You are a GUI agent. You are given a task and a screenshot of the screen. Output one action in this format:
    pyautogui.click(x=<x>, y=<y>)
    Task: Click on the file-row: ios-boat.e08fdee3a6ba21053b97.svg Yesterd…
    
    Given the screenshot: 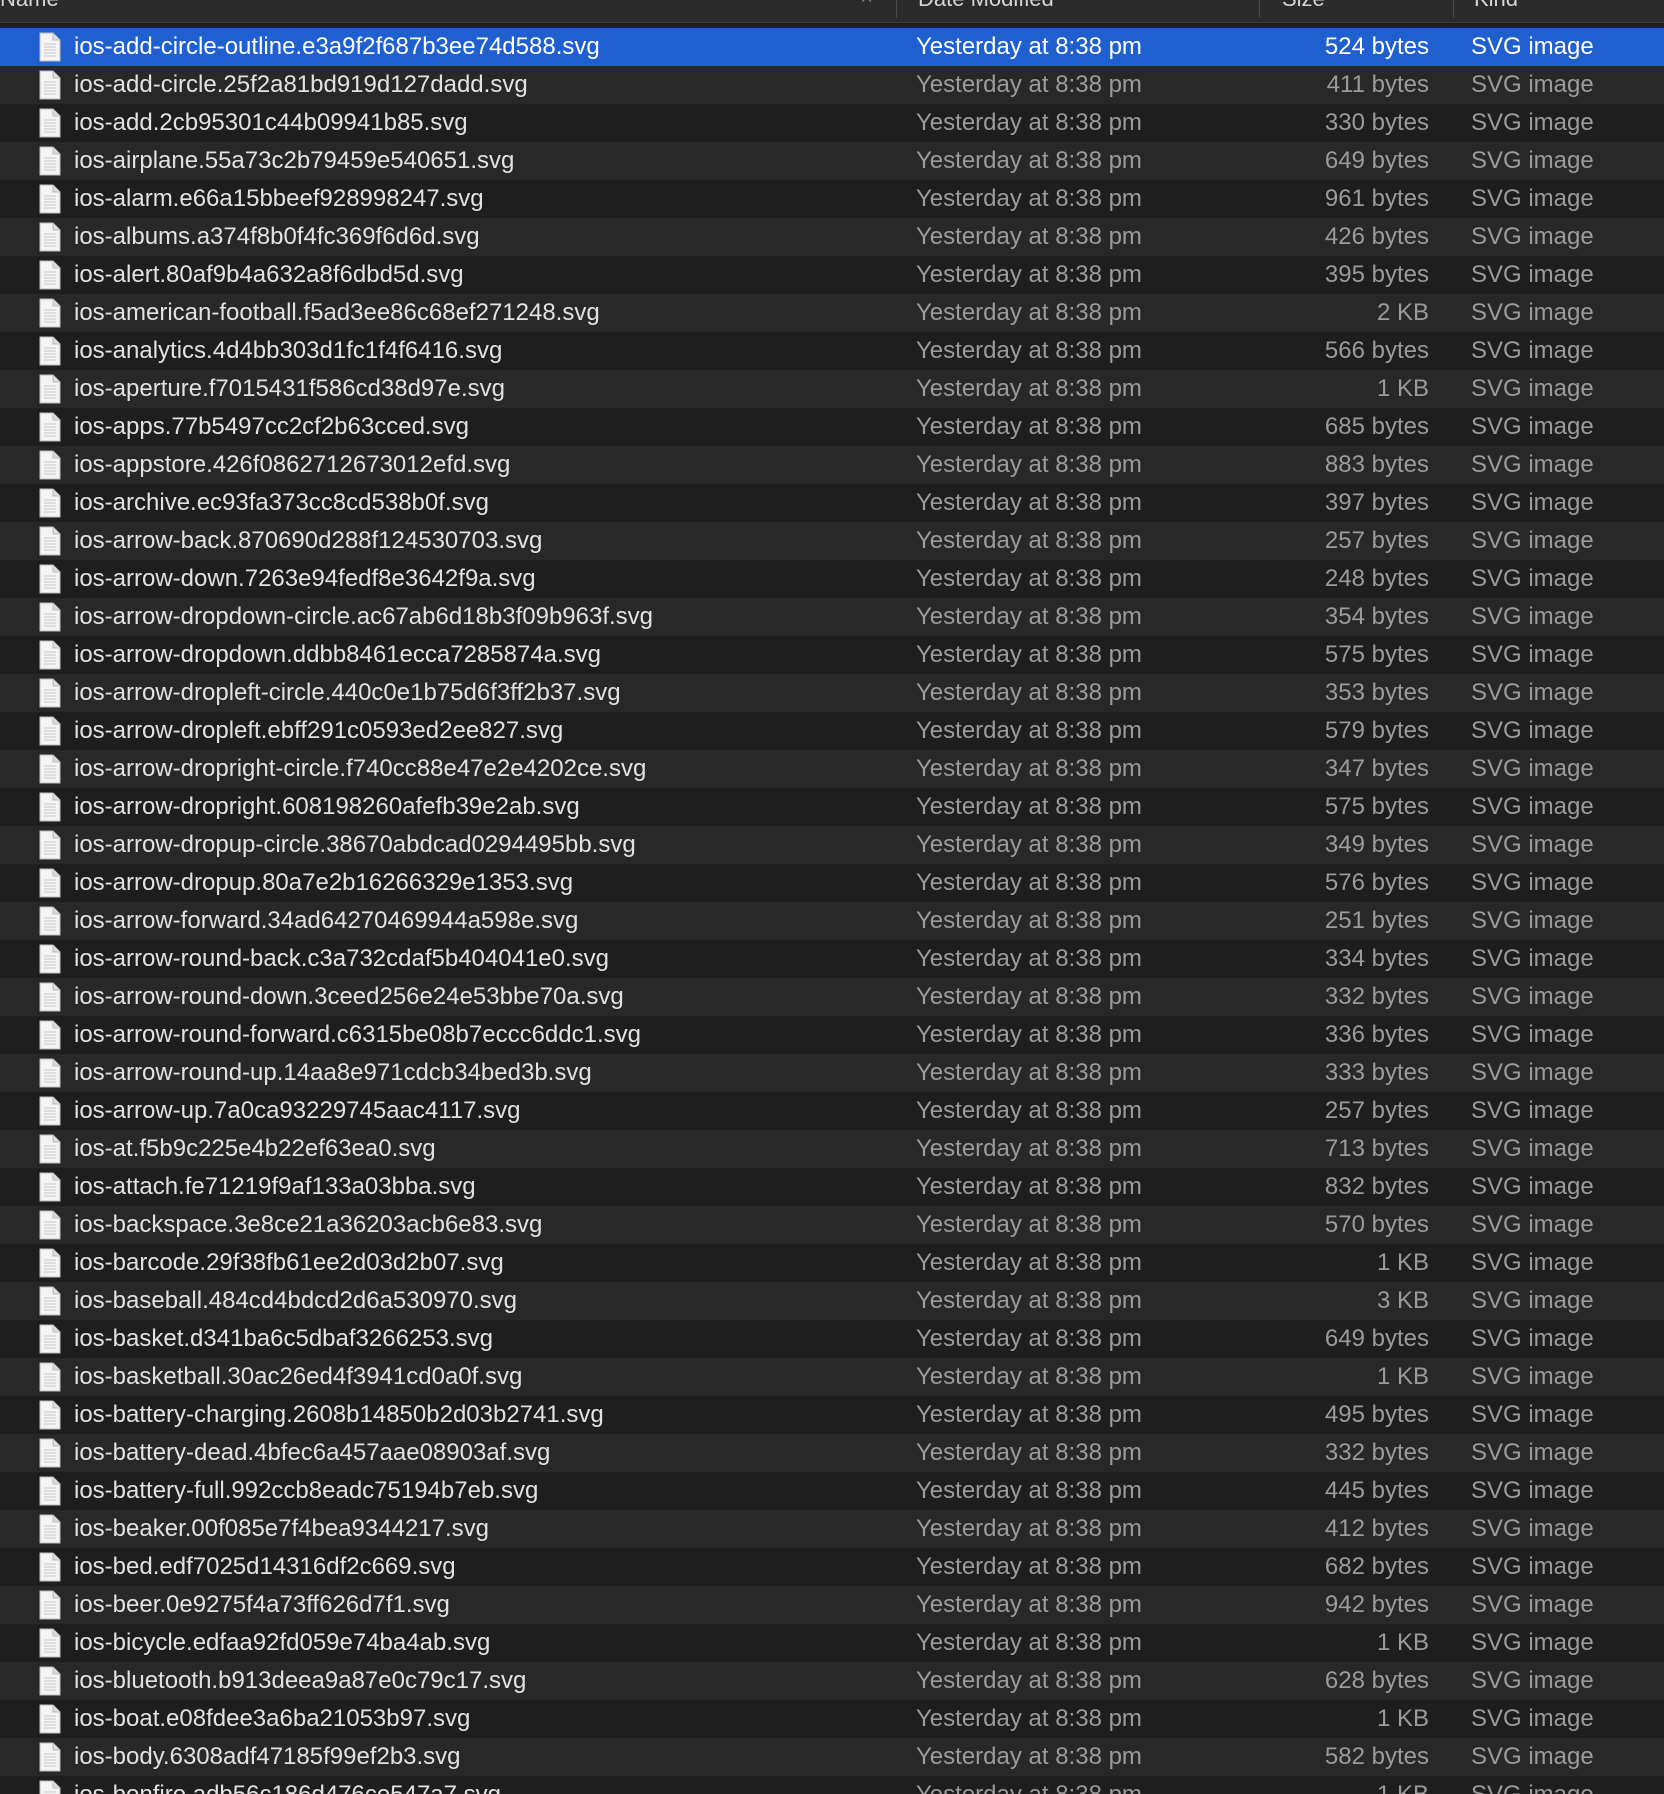 What is the action you would take?
    pyautogui.click(x=832, y=1719)
    